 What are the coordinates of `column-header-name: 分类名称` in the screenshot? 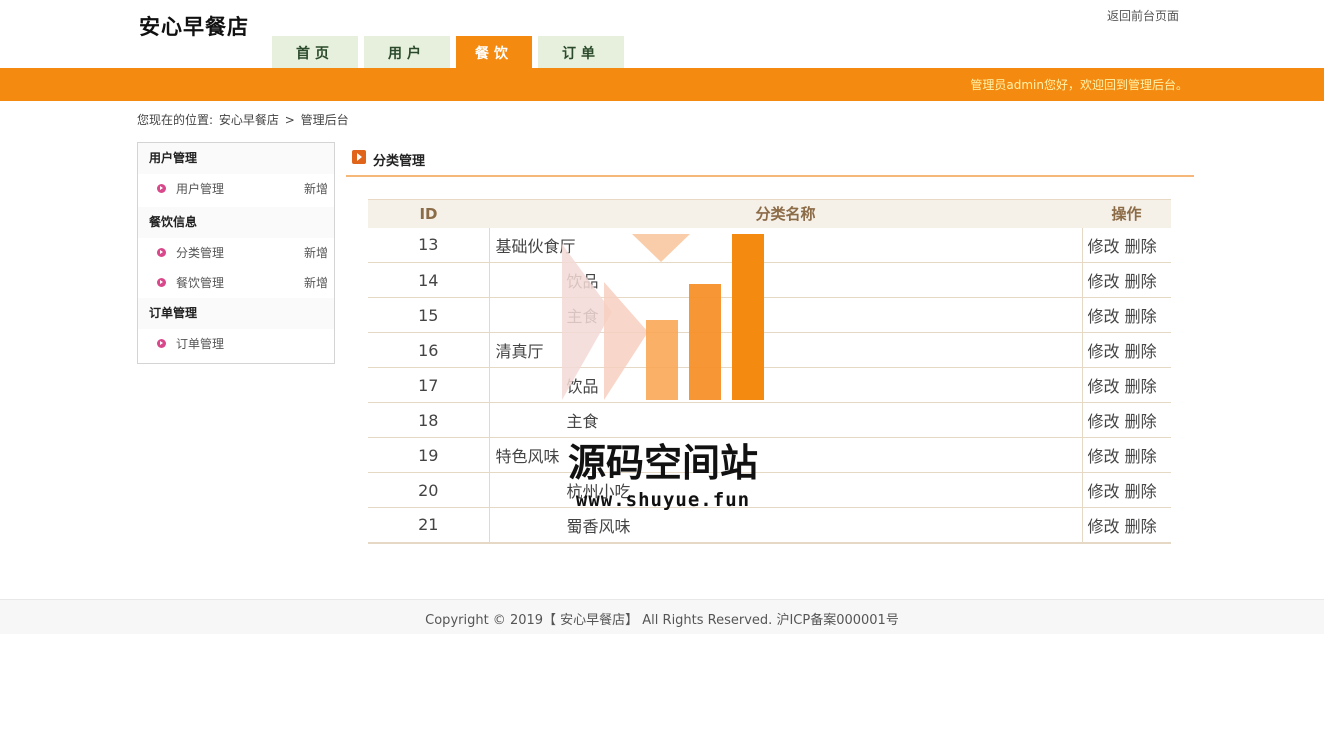 It's located at (785, 213).